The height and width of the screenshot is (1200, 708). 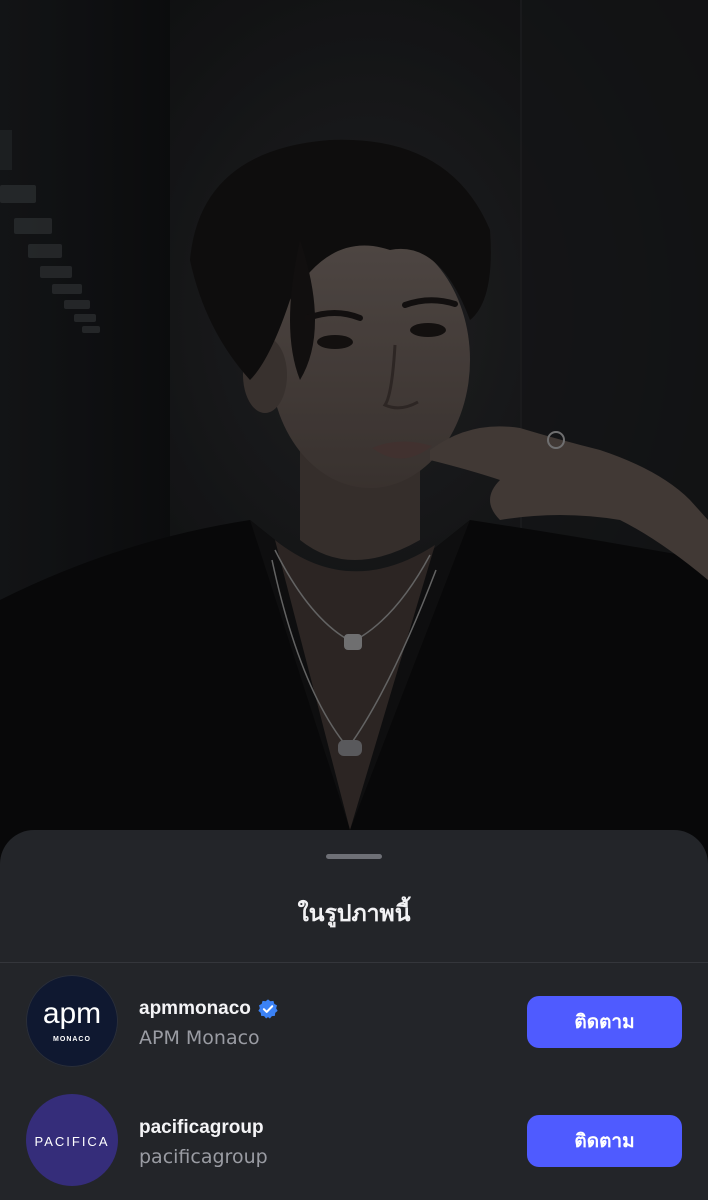 What do you see at coordinates (203, 1157) in the screenshot?
I see `account-full-name: pacificagroup` at bounding box center [203, 1157].